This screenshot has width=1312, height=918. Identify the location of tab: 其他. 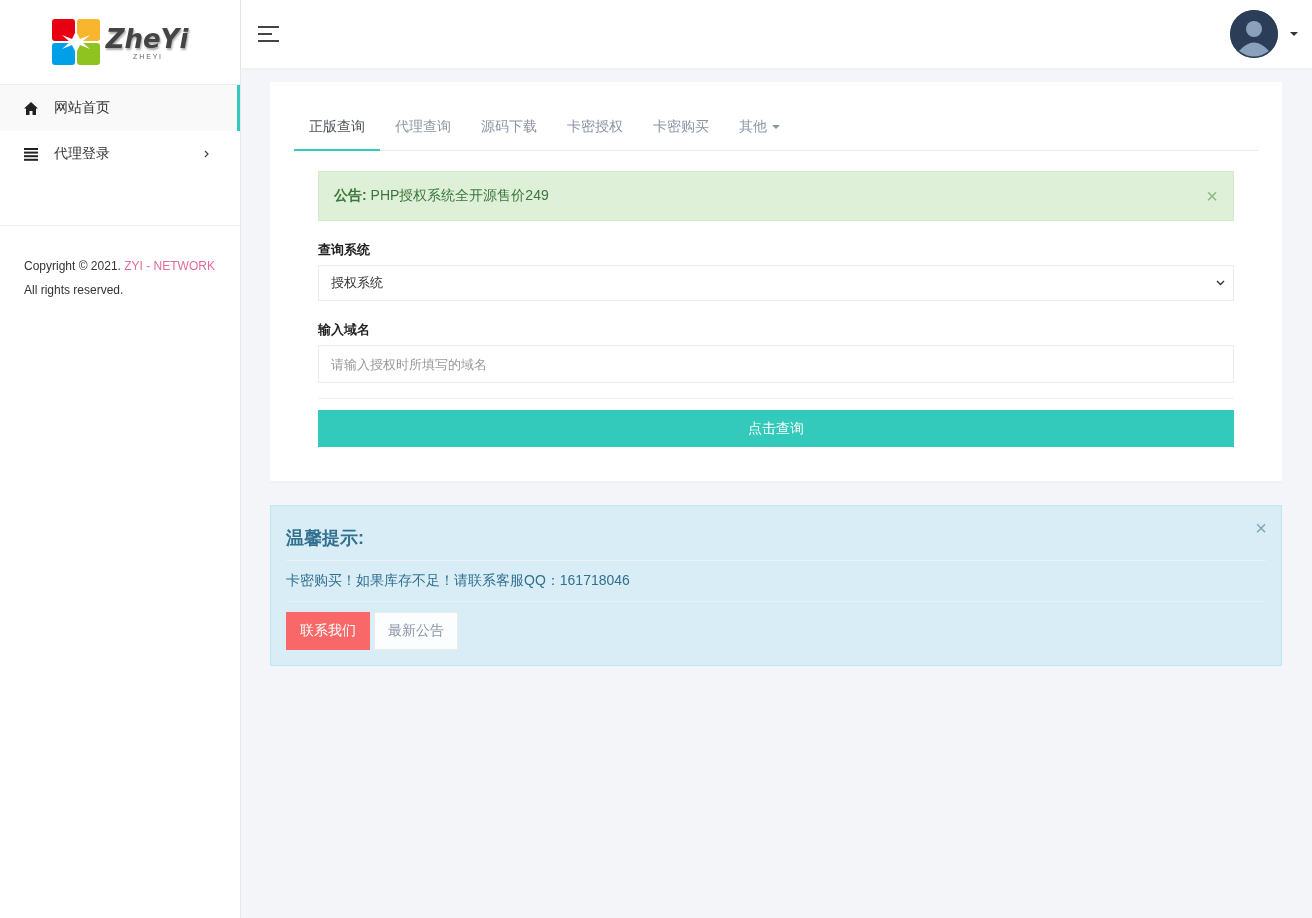
(759, 128).